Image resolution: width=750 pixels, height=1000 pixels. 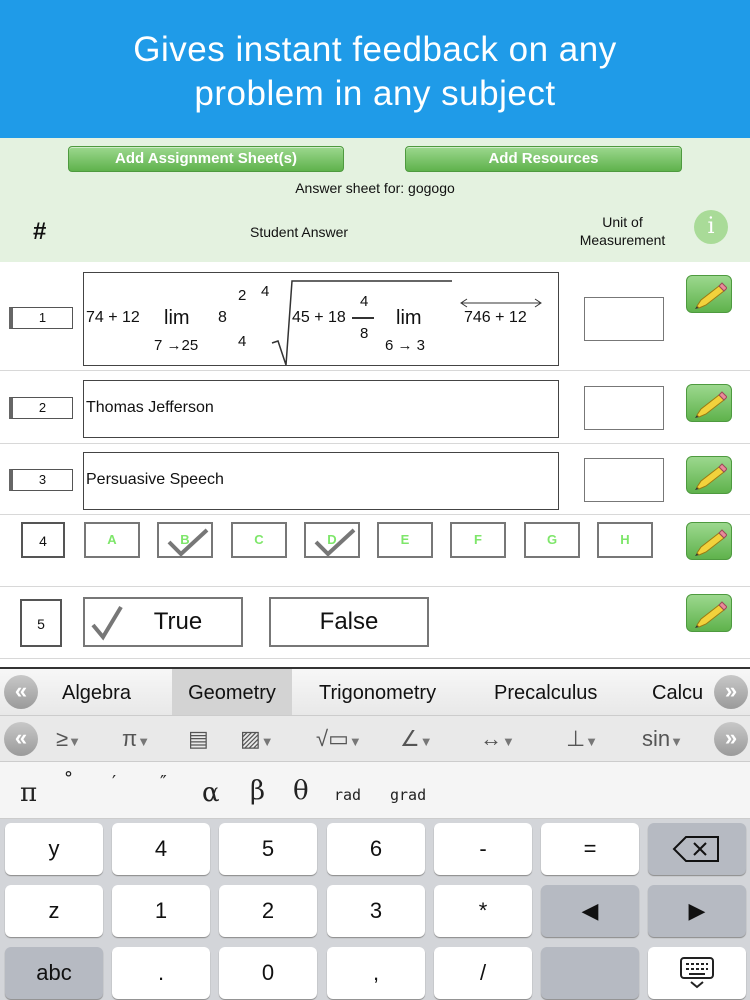 What do you see at coordinates (321, 481) in the screenshot?
I see `row-3-answer-field: Persuasive Speech` at bounding box center [321, 481].